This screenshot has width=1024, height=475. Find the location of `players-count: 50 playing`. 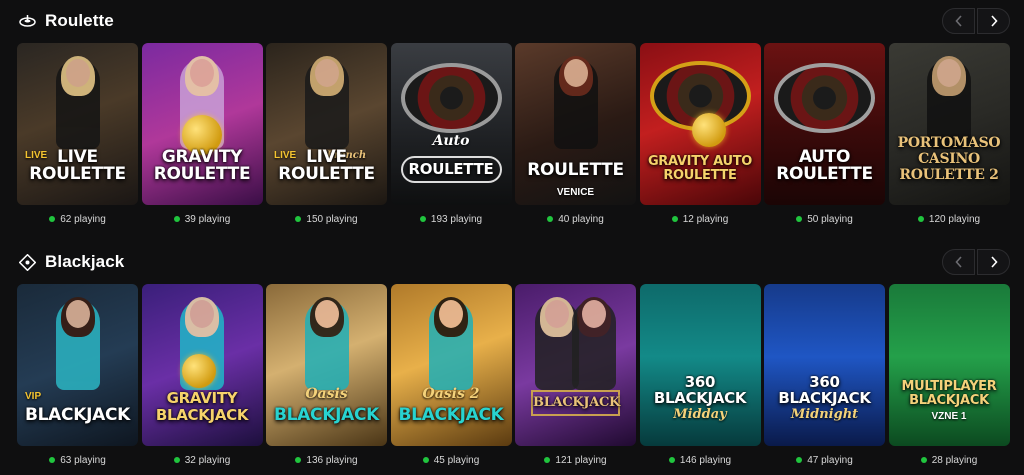

players-count: 50 playing is located at coordinates (824, 219).